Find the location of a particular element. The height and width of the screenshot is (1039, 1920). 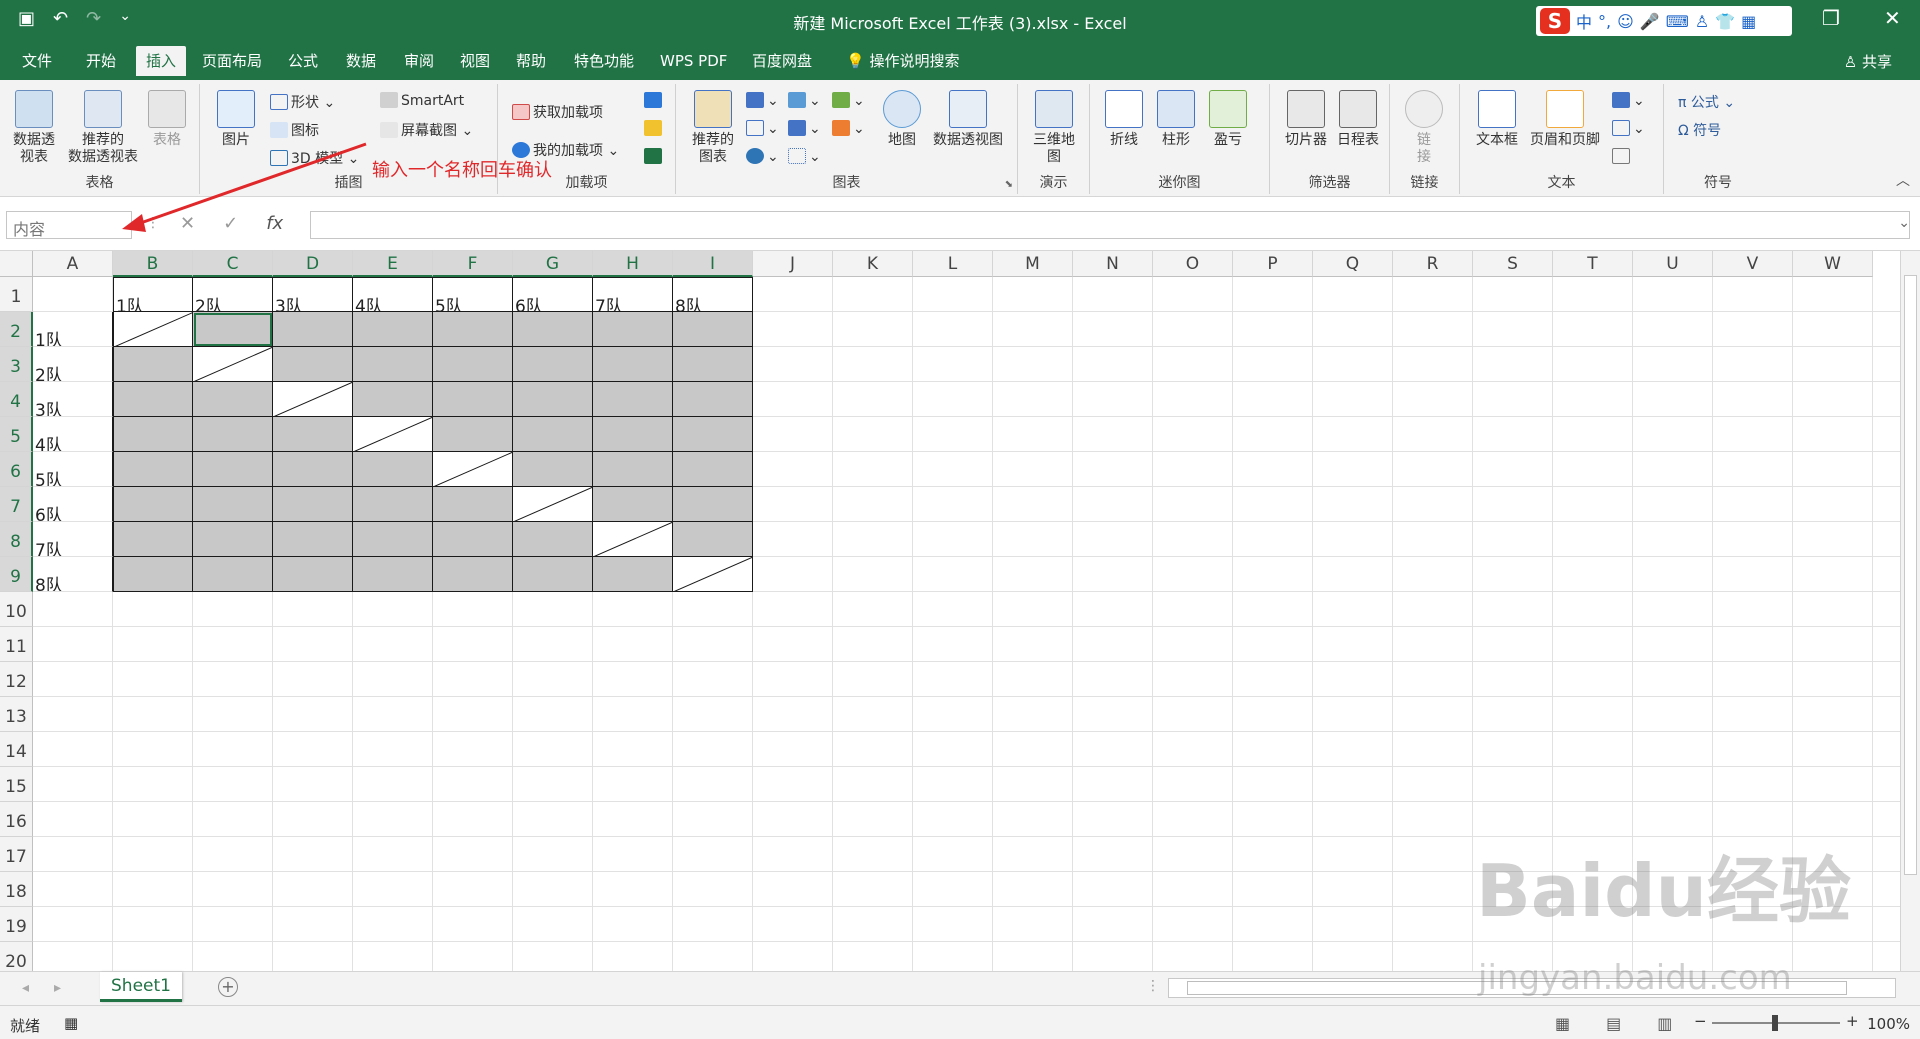

row-header-17: 17 is located at coordinates (16, 854).